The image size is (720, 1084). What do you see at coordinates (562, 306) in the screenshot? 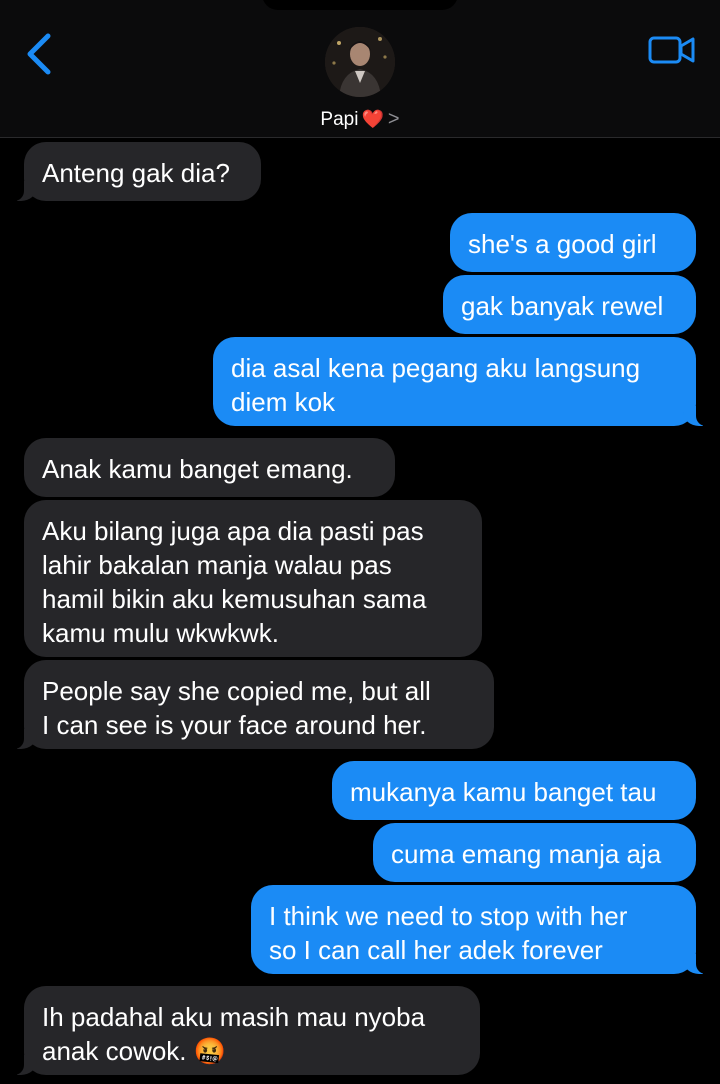
I see `message-text: gak banyak rewel` at bounding box center [562, 306].